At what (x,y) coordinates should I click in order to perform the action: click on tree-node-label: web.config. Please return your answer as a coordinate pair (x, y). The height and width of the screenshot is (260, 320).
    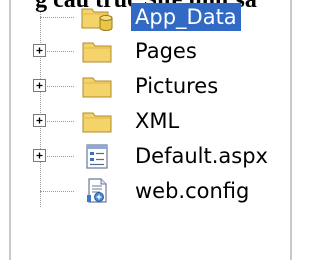
    Looking at the image, I should click on (192, 191).